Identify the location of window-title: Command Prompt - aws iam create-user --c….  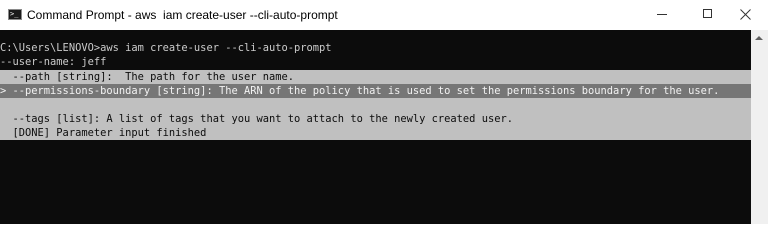
(182, 15).